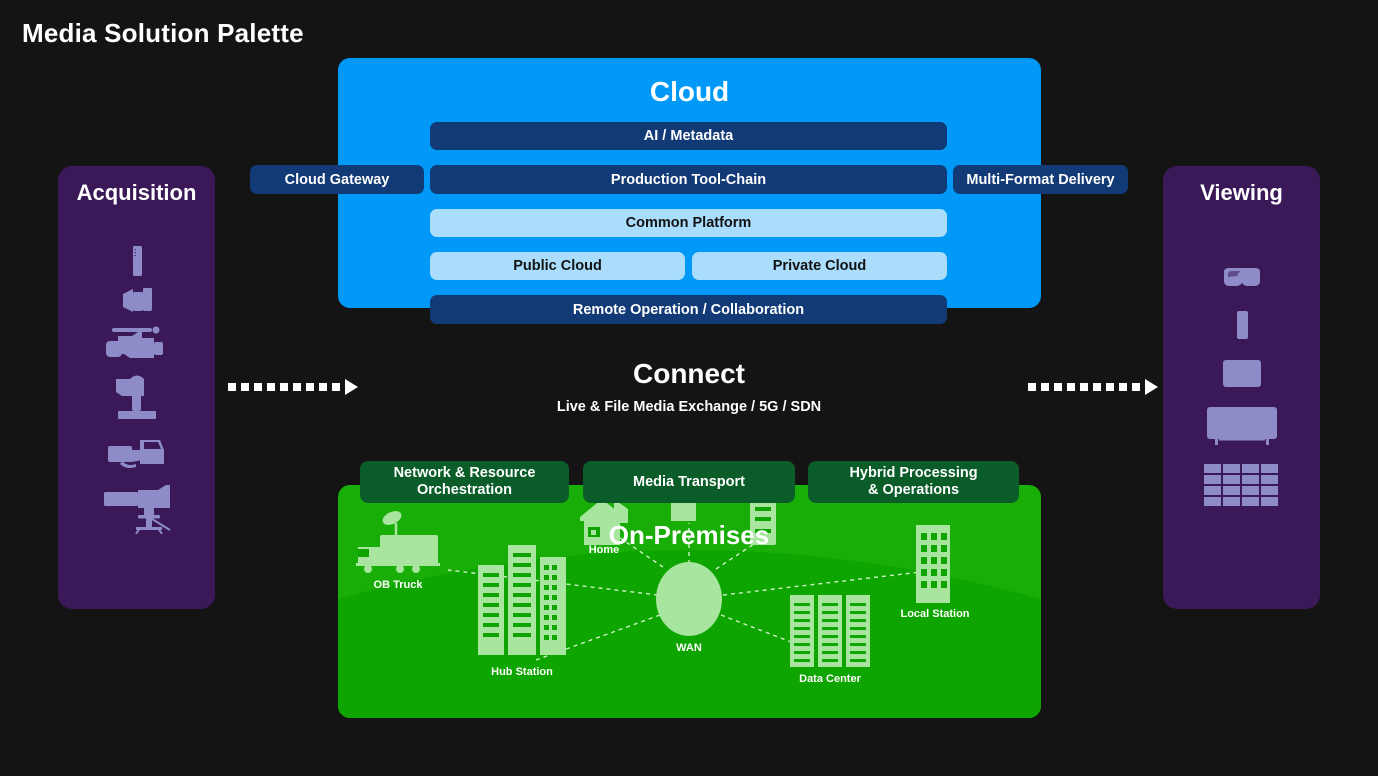 The height and width of the screenshot is (776, 1378). I want to click on acquisition-title: Acquisition, so click(136, 192).